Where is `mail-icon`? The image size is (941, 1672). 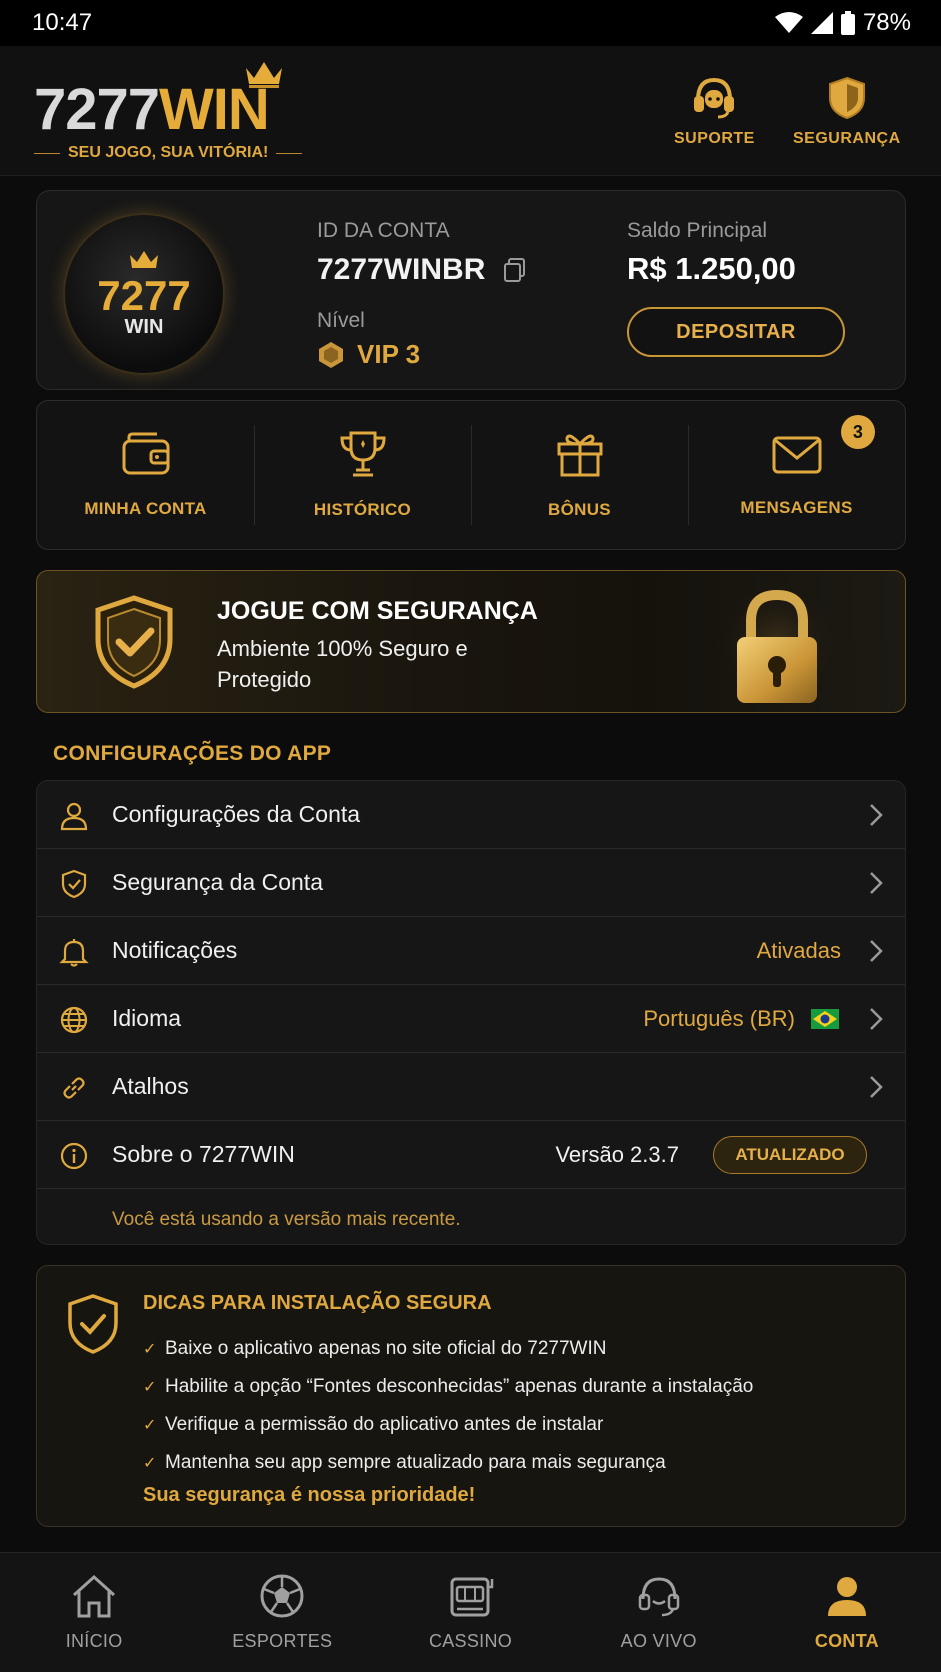
mail-icon is located at coordinates (796, 455).